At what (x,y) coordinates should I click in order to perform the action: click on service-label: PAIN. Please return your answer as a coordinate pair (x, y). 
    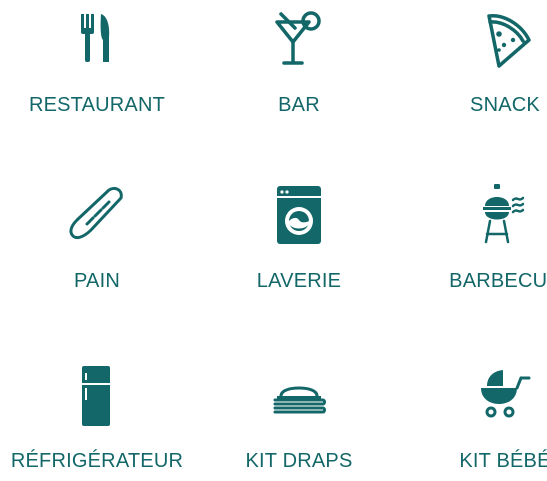
    Looking at the image, I should click on (97, 281).